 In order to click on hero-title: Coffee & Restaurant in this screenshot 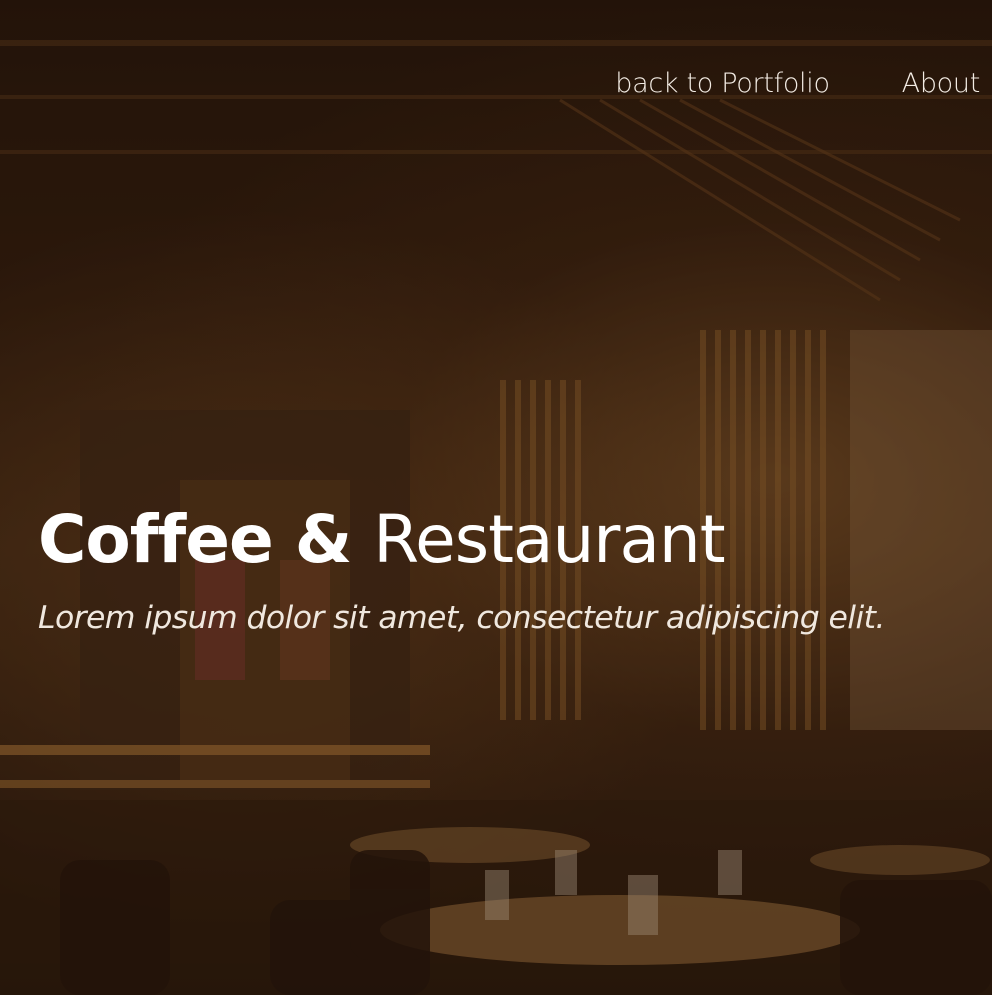, I will do `click(382, 540)`.